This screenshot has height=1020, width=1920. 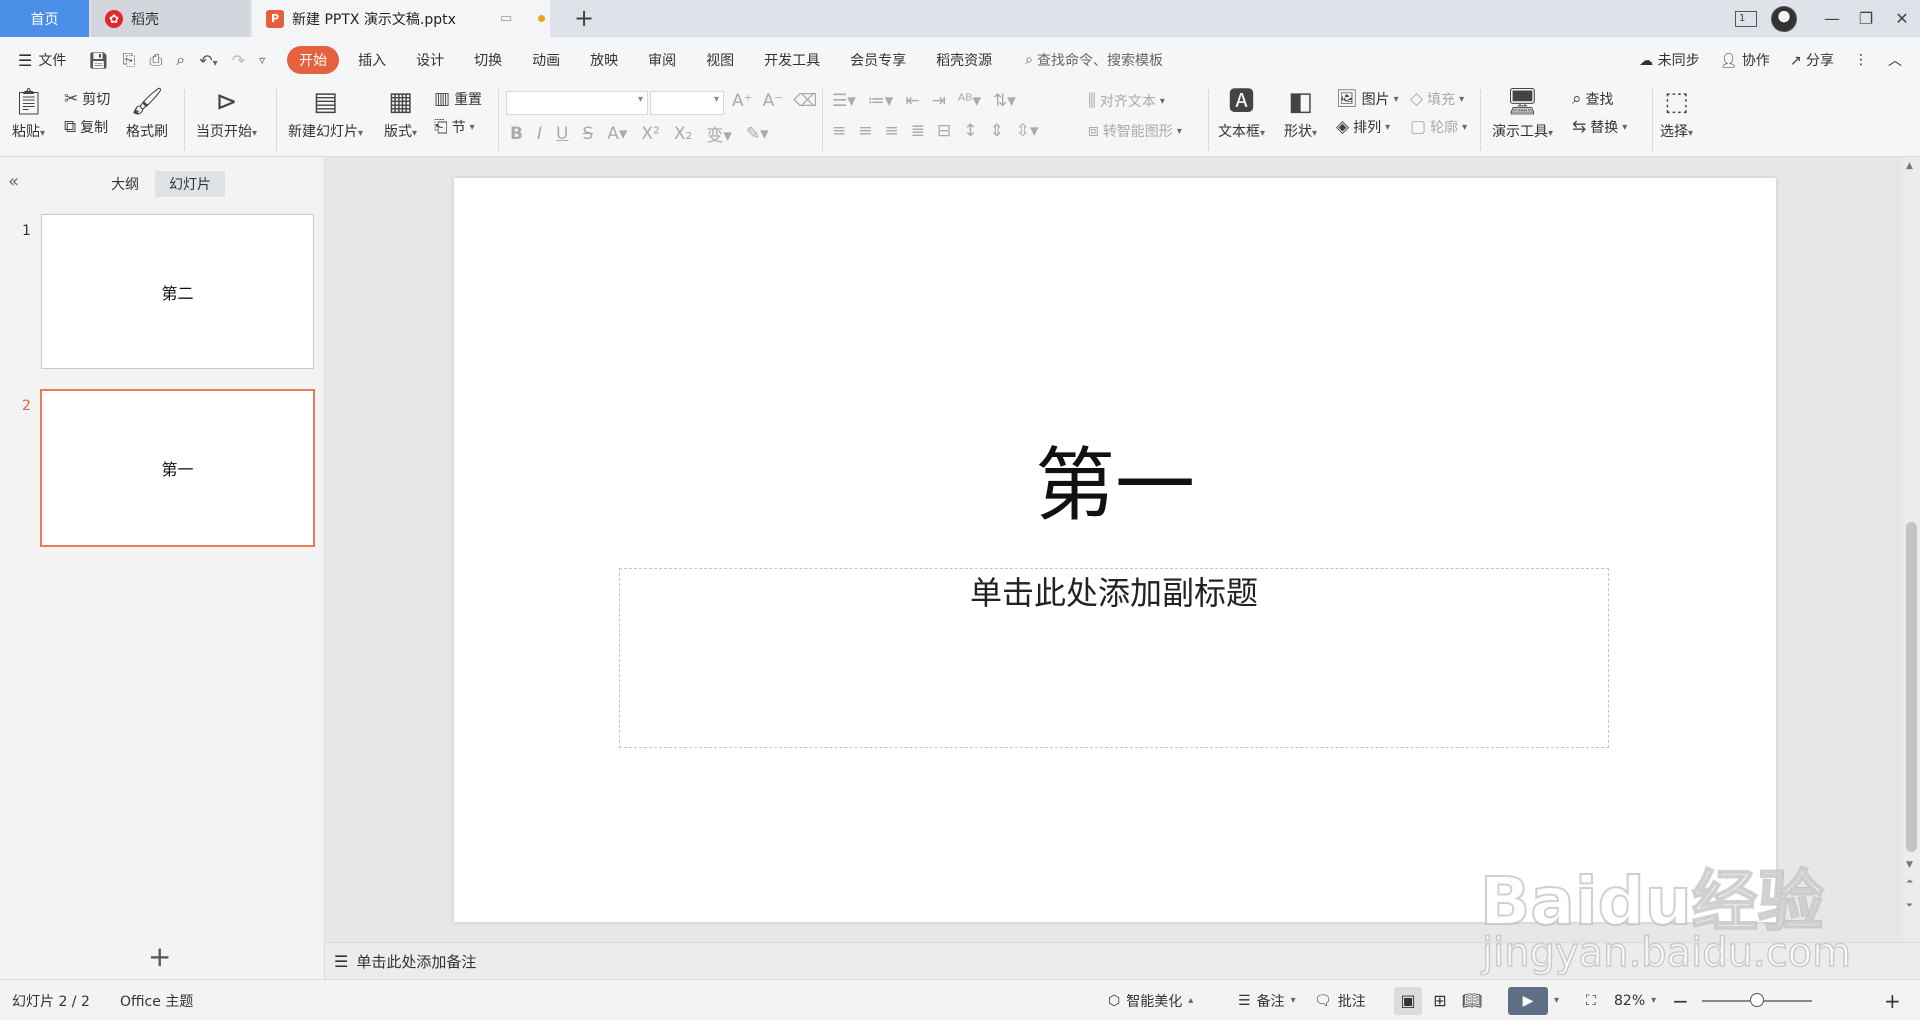 I want to click on tab-slideshow: 放映, so click(x=604, y=60).